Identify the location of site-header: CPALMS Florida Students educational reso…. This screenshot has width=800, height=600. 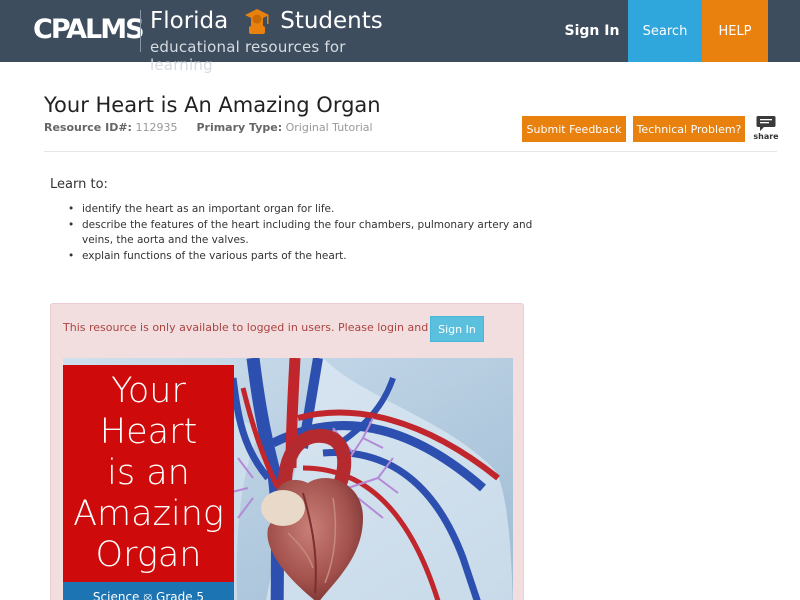
(400, 37).